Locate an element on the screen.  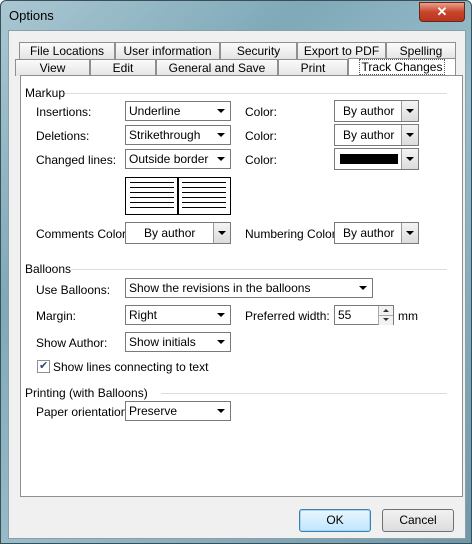
changed-lines-label: Changed lines: is located at coordinates (76, 160).